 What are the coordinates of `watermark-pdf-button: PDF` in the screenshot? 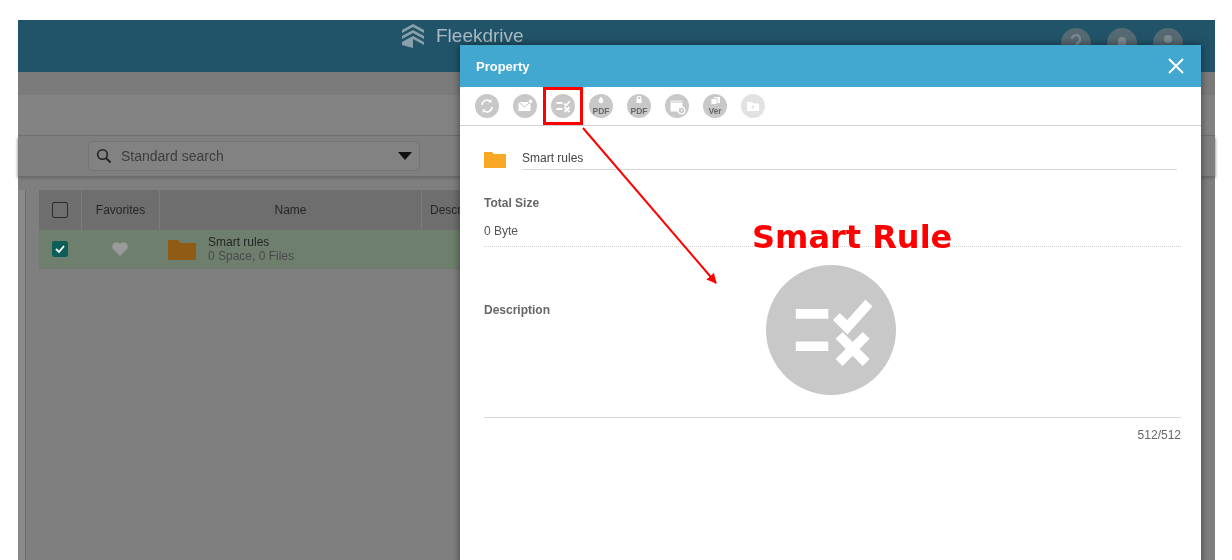 It's located at (601, 106).